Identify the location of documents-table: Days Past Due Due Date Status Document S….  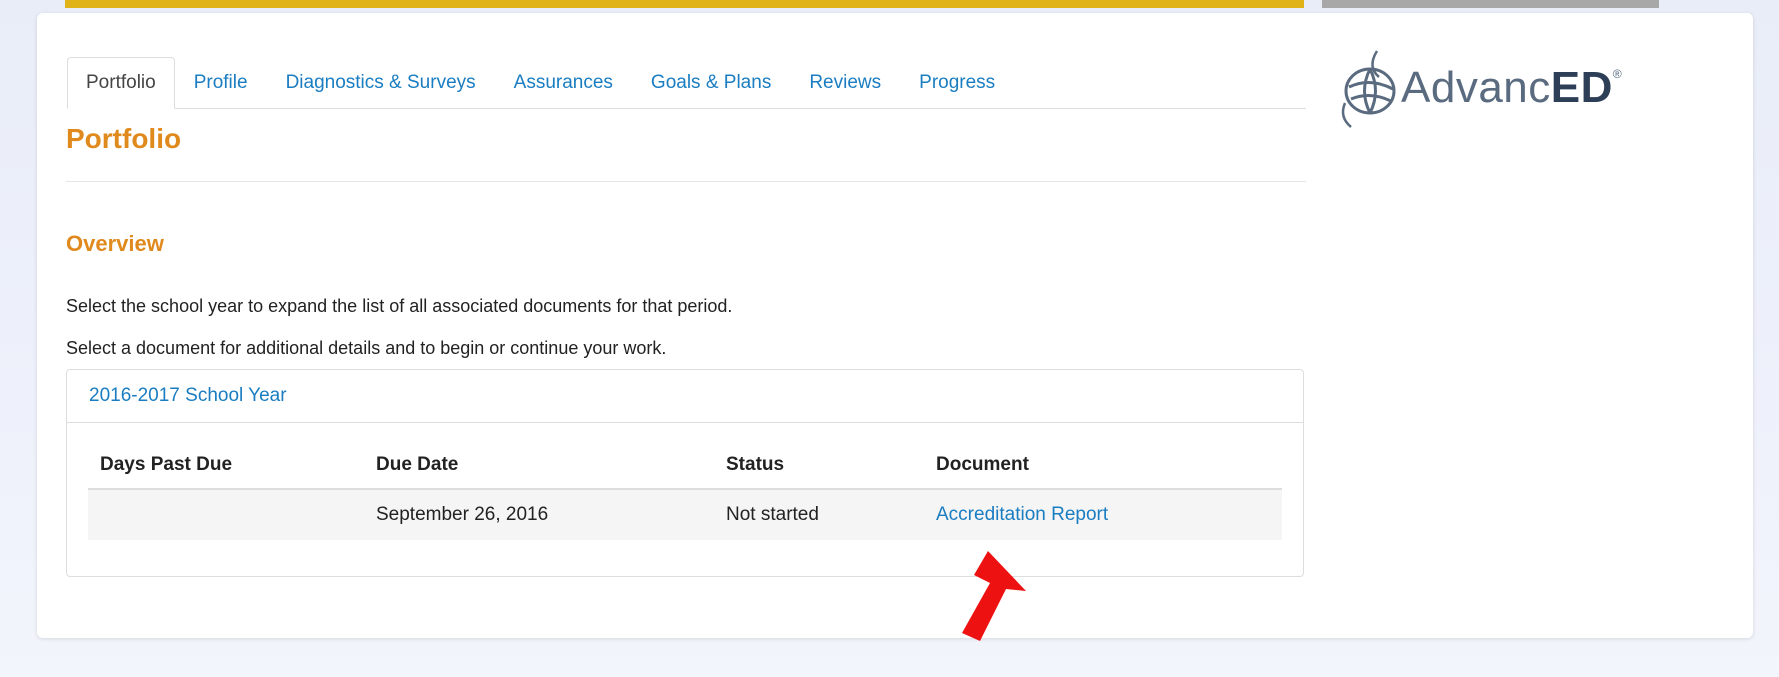
(685, 491).